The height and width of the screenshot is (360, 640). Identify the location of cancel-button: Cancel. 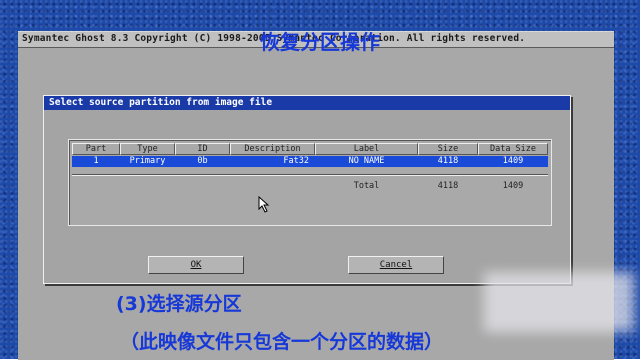
(396, 265).